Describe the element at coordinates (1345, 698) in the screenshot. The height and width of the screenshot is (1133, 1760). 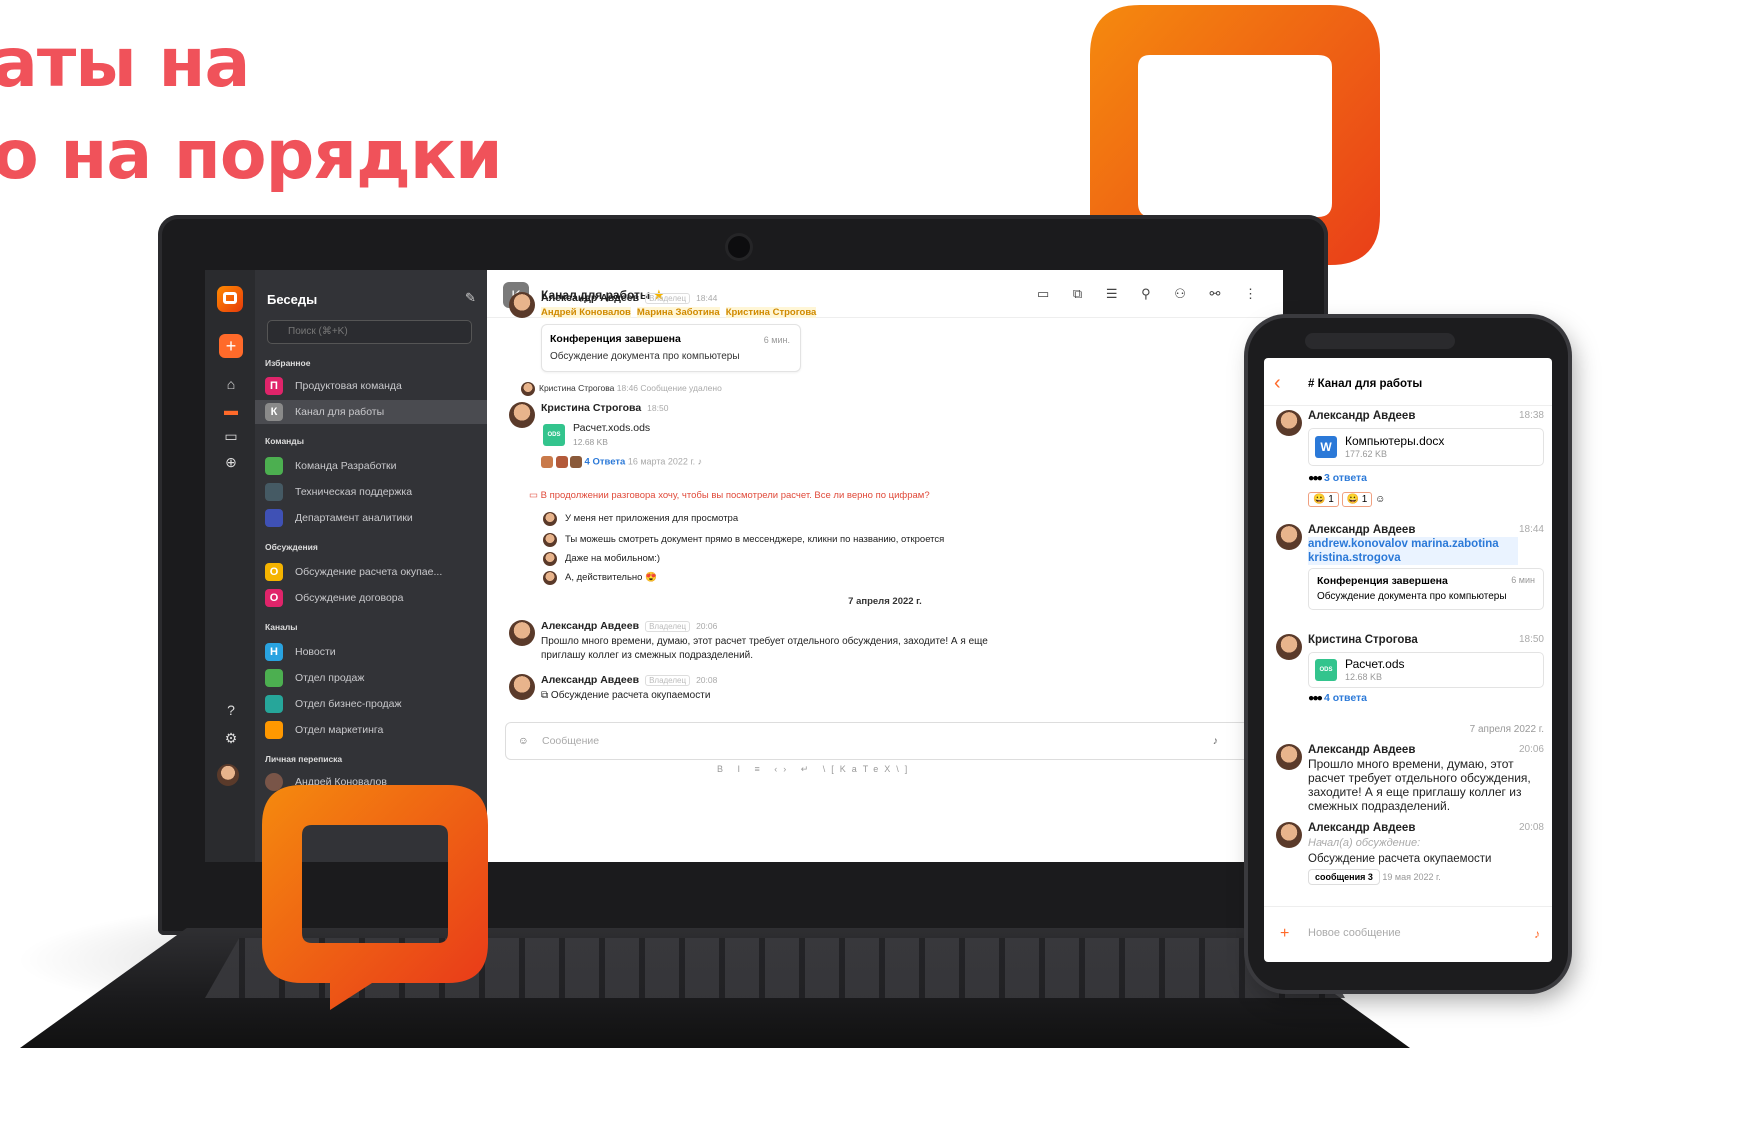
I see `replies-link: 4 ответа` at that location.